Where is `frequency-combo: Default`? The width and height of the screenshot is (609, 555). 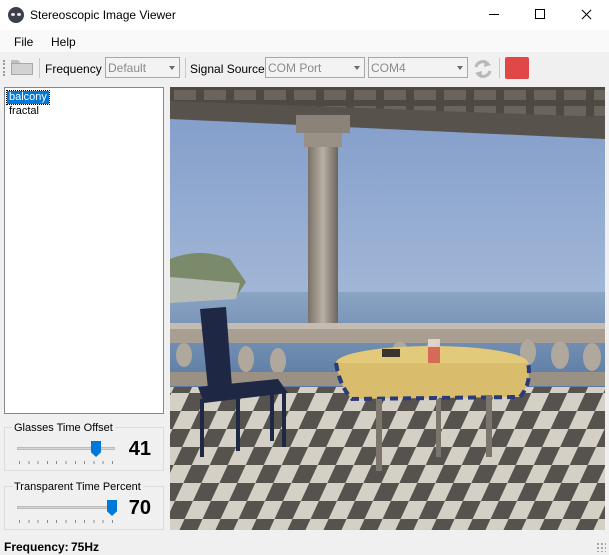 frequency-combo: Default is located at coordinates (142, 67).